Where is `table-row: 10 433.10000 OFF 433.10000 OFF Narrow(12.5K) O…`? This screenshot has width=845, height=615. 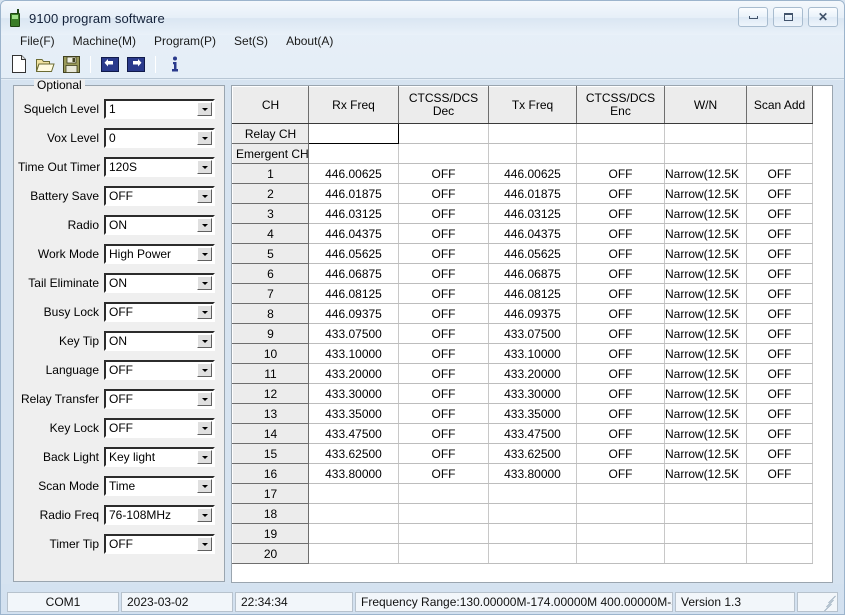 table-row: 10 433.10000 OFF 433.10000 OFF Narrow(12.5K) O… is located at coordinates (522, 353).